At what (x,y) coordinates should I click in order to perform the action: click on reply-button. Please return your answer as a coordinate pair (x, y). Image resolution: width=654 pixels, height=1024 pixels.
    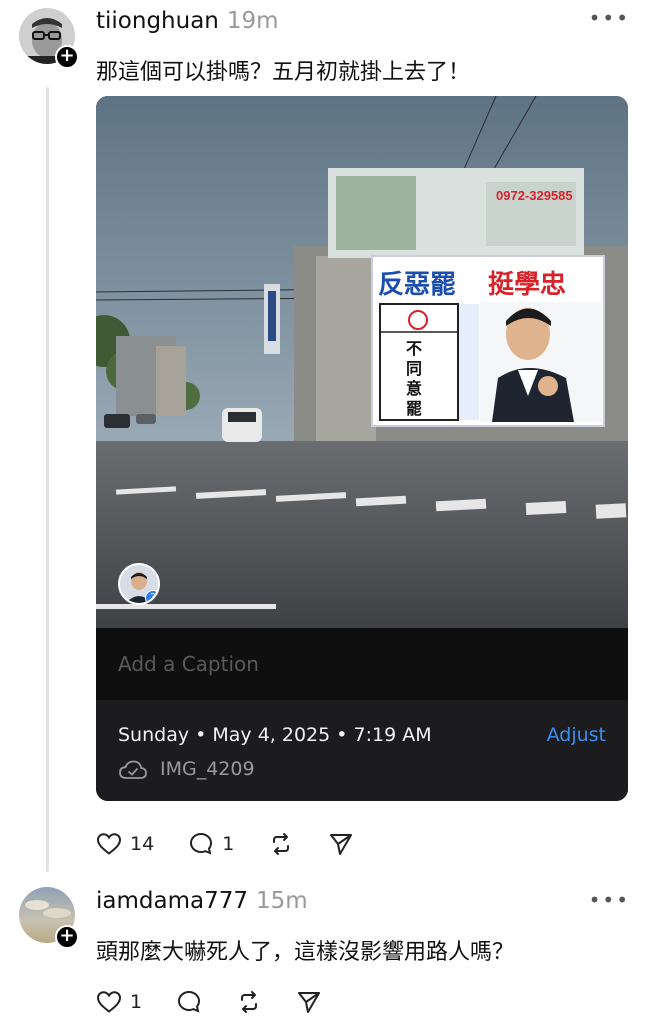
    Looking at the image, I should click on (189, 1002).